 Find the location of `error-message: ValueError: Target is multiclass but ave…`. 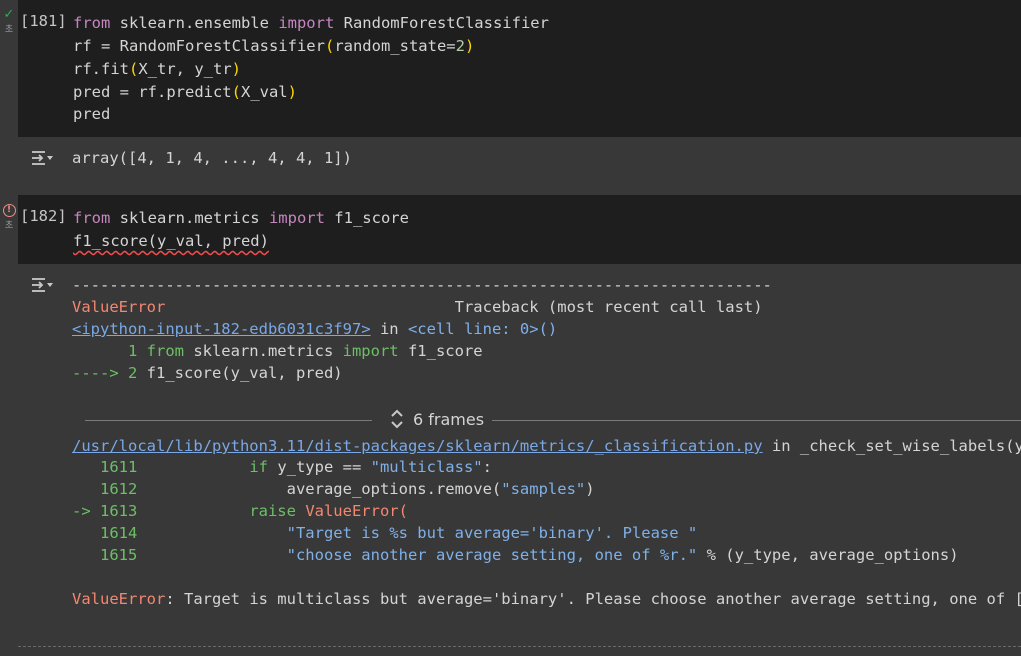

error-message: ValueError: Target is multiclass but ave… is located at coordinates (546, 599).